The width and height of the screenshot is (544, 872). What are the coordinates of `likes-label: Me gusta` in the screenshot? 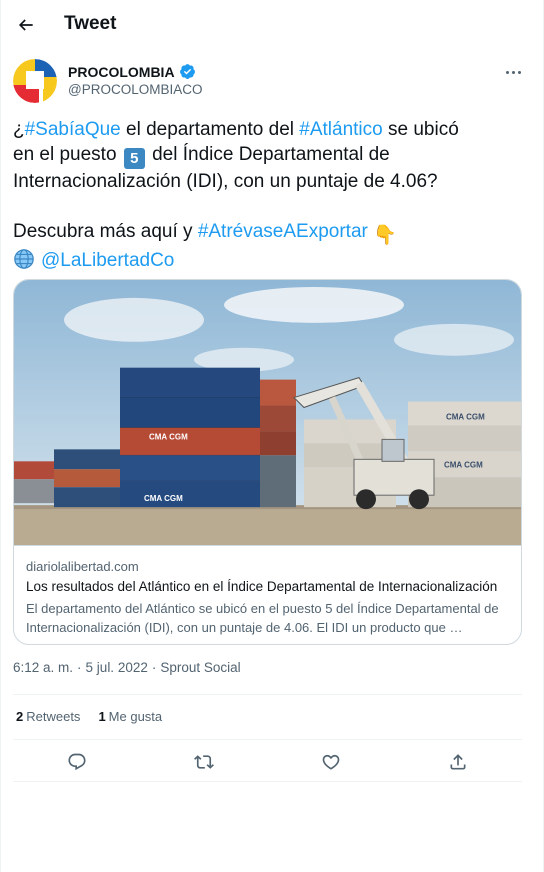 It's located at (135, 716).